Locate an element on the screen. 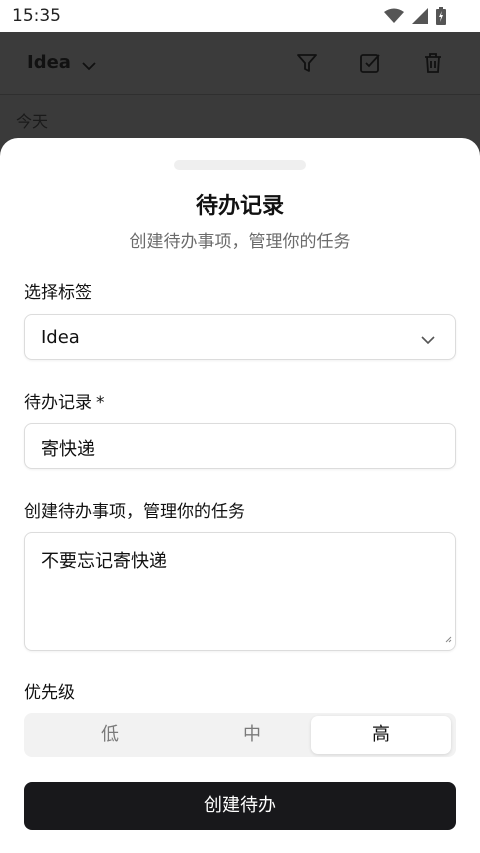  description-label: 创建待办事项，管理你的任务 is located at coordinates (134, 512).